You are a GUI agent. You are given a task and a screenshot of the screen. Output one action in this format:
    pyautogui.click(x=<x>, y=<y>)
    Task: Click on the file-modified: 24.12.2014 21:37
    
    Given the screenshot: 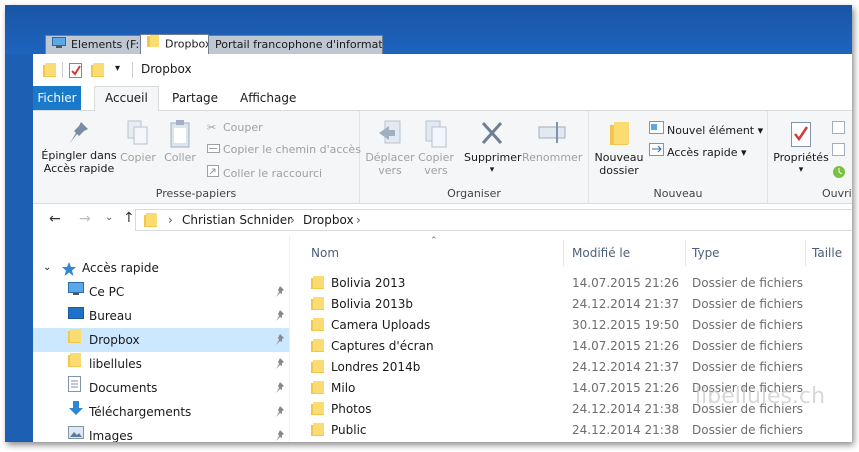 What is the action you would take?
    pyautogui.click(x=626, y=367)
    